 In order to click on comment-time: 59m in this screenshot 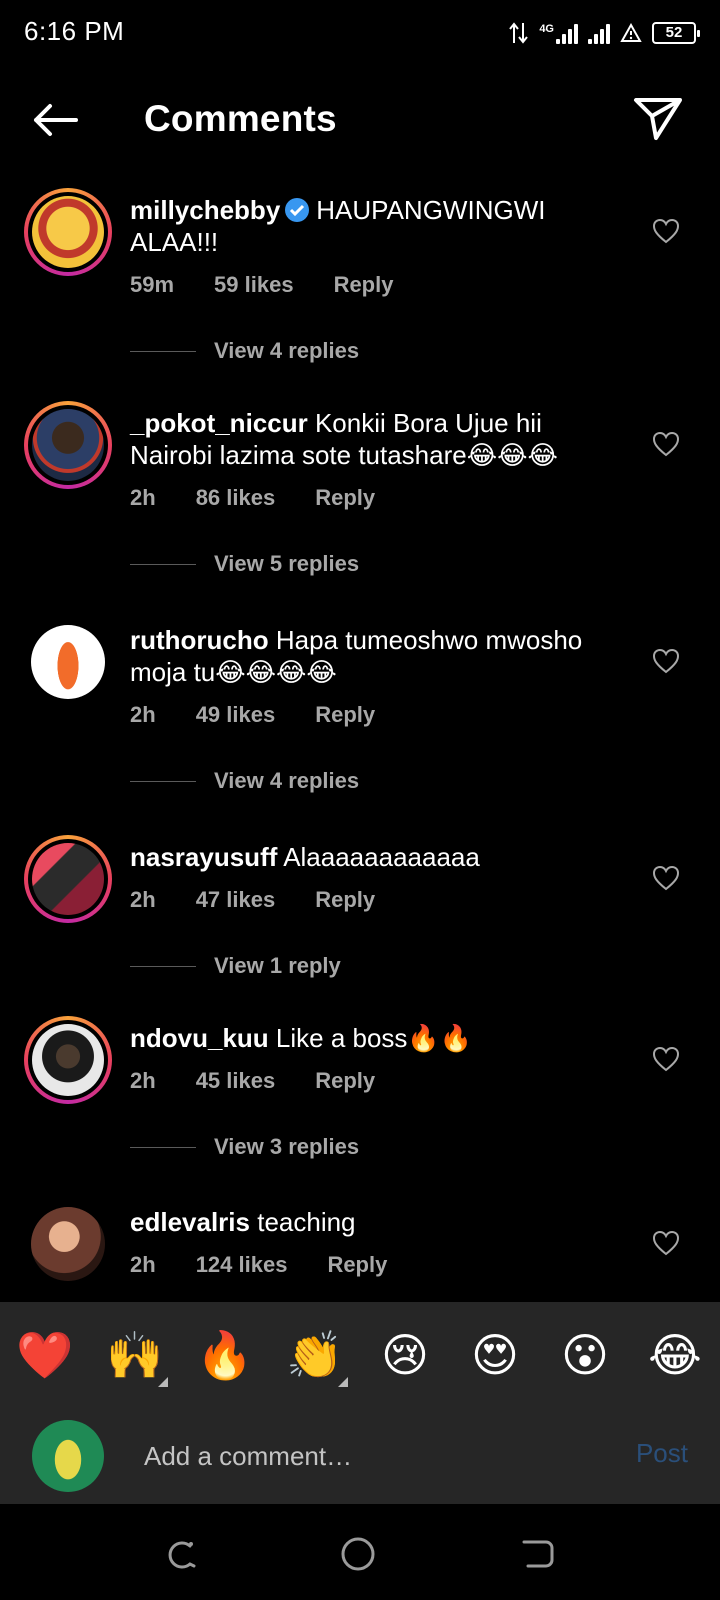, I will do `click(152, 284)`.